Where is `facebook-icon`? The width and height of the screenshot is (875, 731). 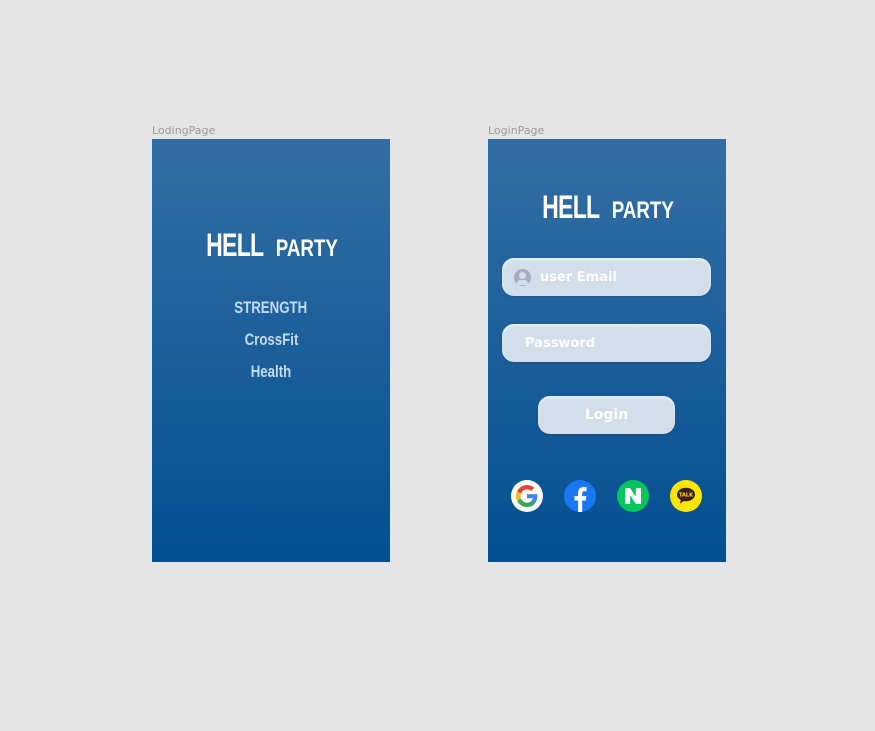
facebook-icon is located at coordinates (580, 499).